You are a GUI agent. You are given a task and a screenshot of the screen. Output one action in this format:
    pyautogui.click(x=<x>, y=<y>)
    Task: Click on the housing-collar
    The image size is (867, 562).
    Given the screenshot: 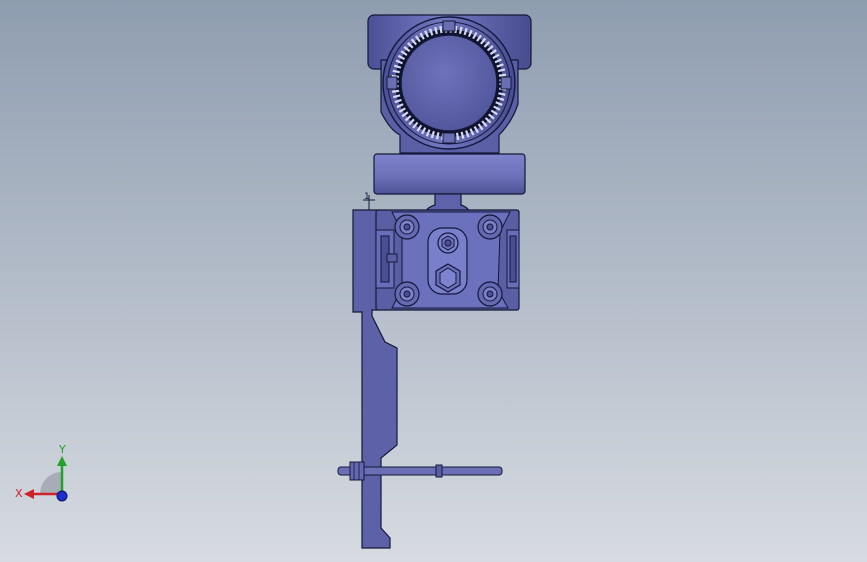 What is the action you would take?
    pyautogui.click(x=449, y=184)
    